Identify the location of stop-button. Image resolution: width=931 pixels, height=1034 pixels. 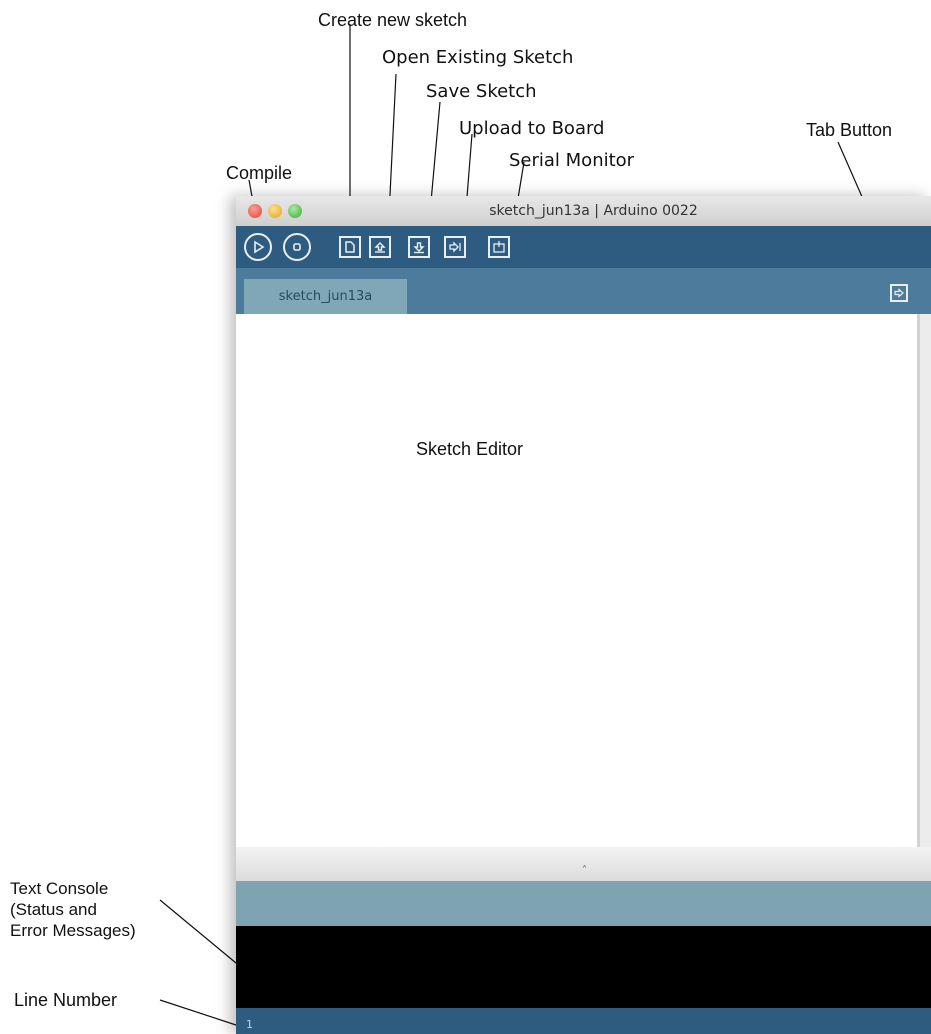
(297, 247).